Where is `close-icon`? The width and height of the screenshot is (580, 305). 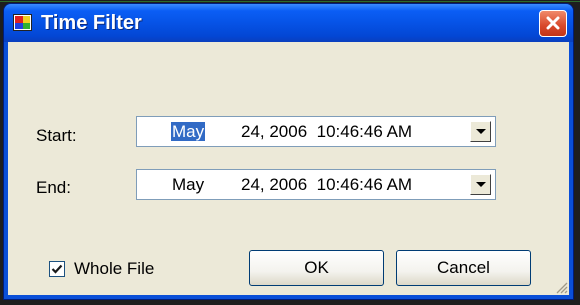
close-icon is located at coordinates (553, 23).